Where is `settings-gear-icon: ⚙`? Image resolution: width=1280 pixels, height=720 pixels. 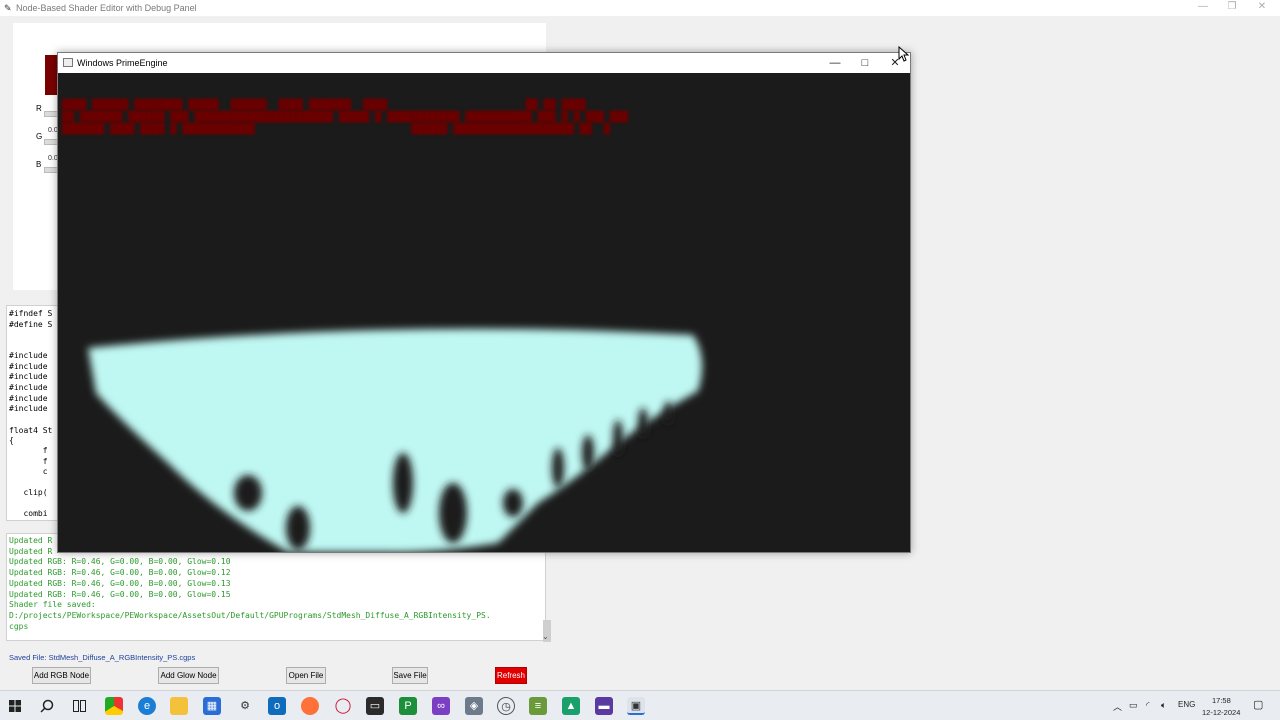 settings-gear-icon: ⚙ is located at coordinates (245, 706).